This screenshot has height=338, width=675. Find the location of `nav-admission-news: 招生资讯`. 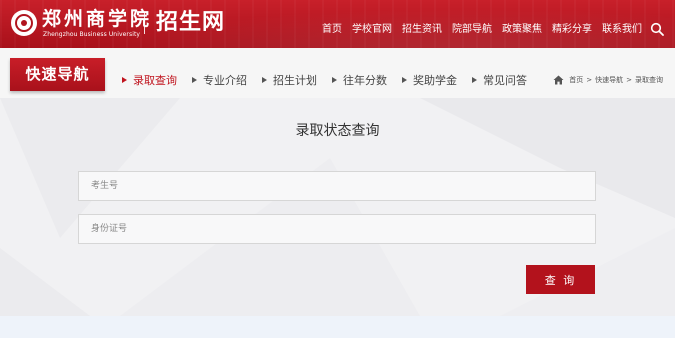

nav-admission-news: 招生资讯 is located at coordinates (422, 30).